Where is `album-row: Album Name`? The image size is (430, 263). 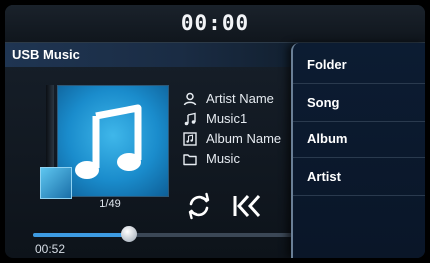
album-row: Album Name is located at coordinates (239, 139).